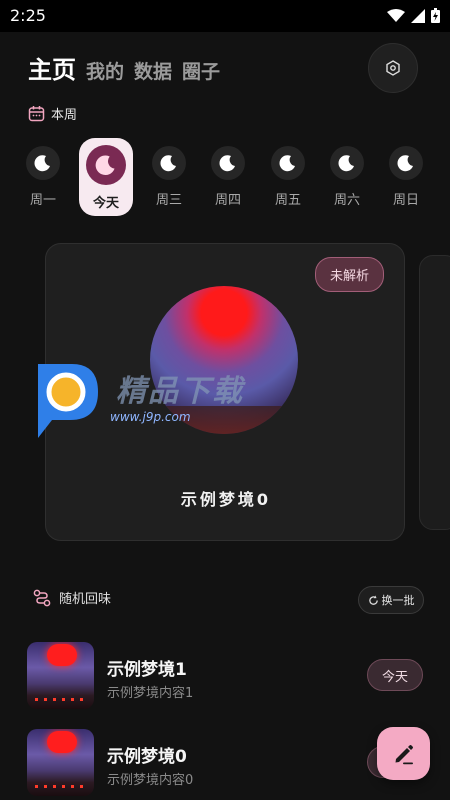  I want to click on day-sun: 周日, so click(406, 173).